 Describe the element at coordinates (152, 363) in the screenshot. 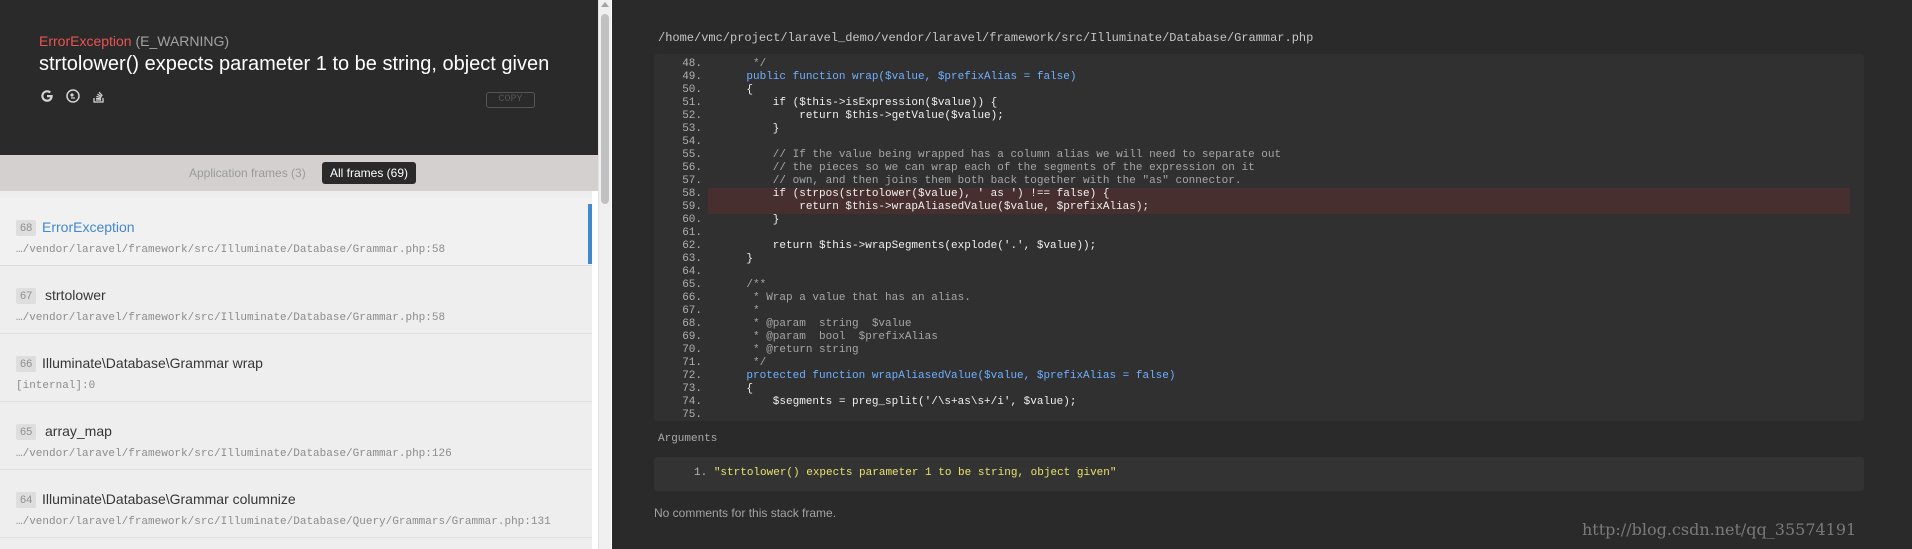

I see `frame-title: Illuminate\Database\Grammar wrap` at that location.